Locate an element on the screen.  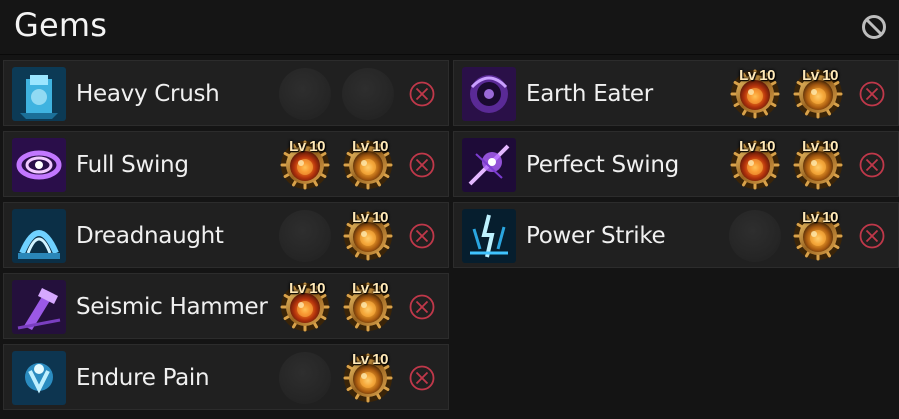
skill-name: Dreadnaught is located at coordinates (150, 236).